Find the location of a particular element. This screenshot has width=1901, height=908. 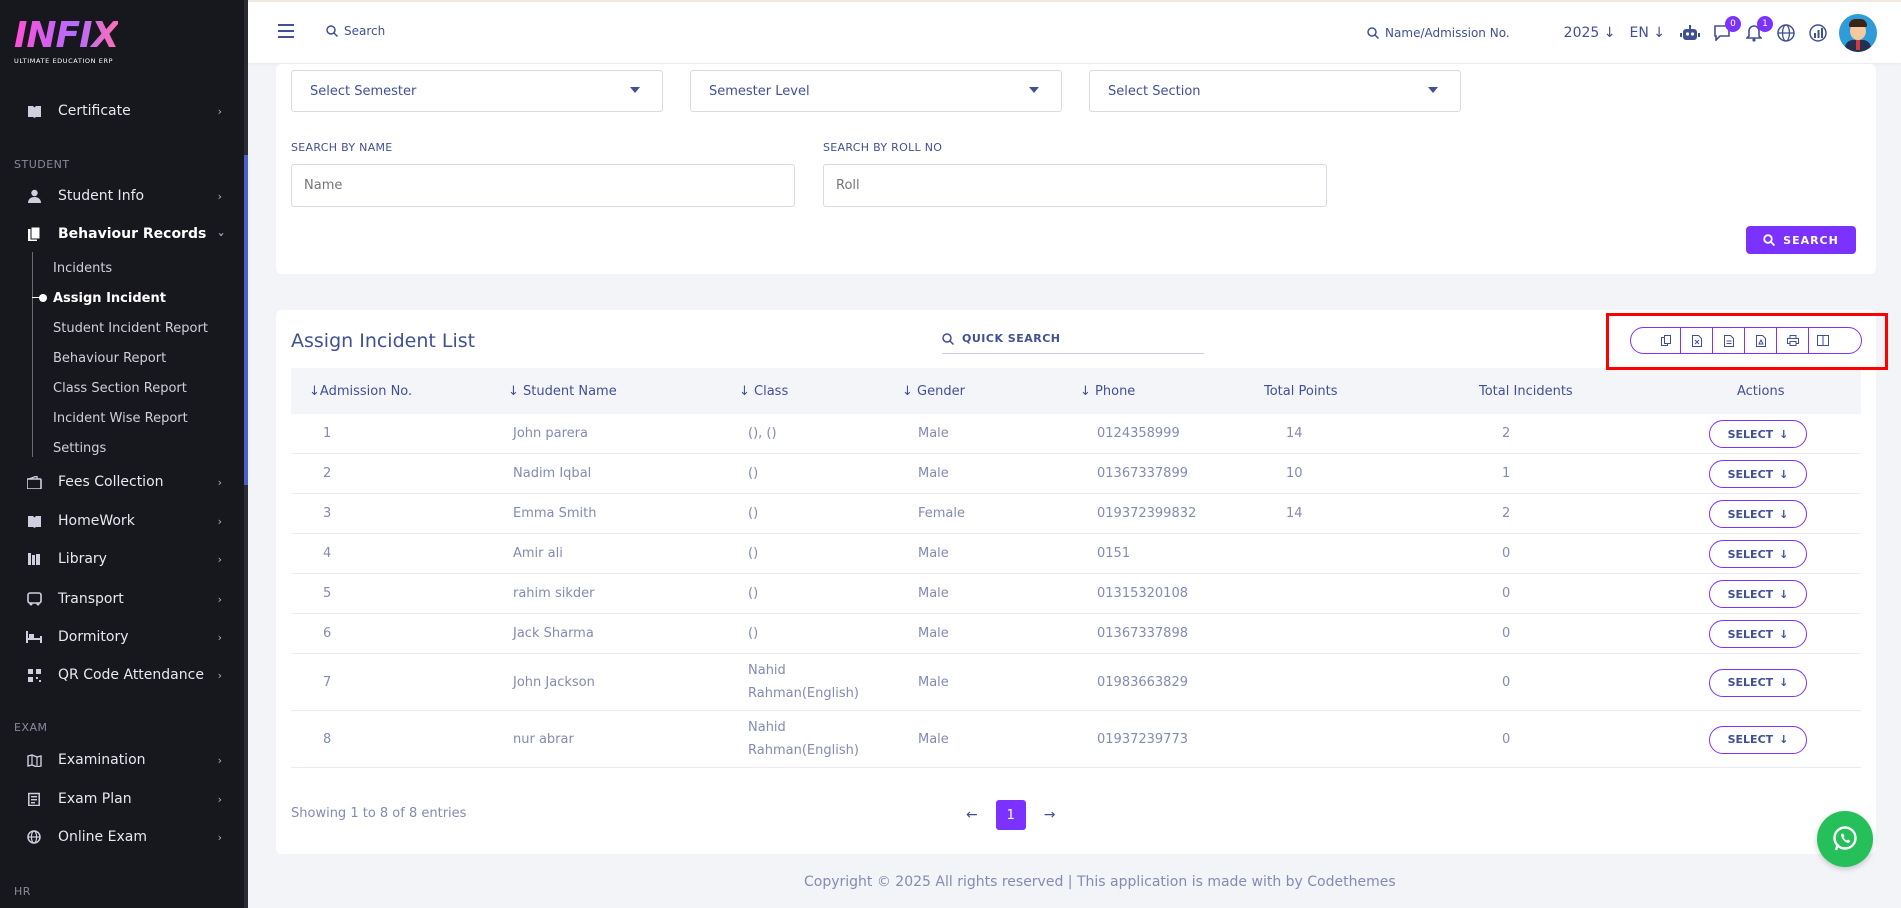

sidebar-item-dormitory: Dormitory › is located at coordinates (122, 637).